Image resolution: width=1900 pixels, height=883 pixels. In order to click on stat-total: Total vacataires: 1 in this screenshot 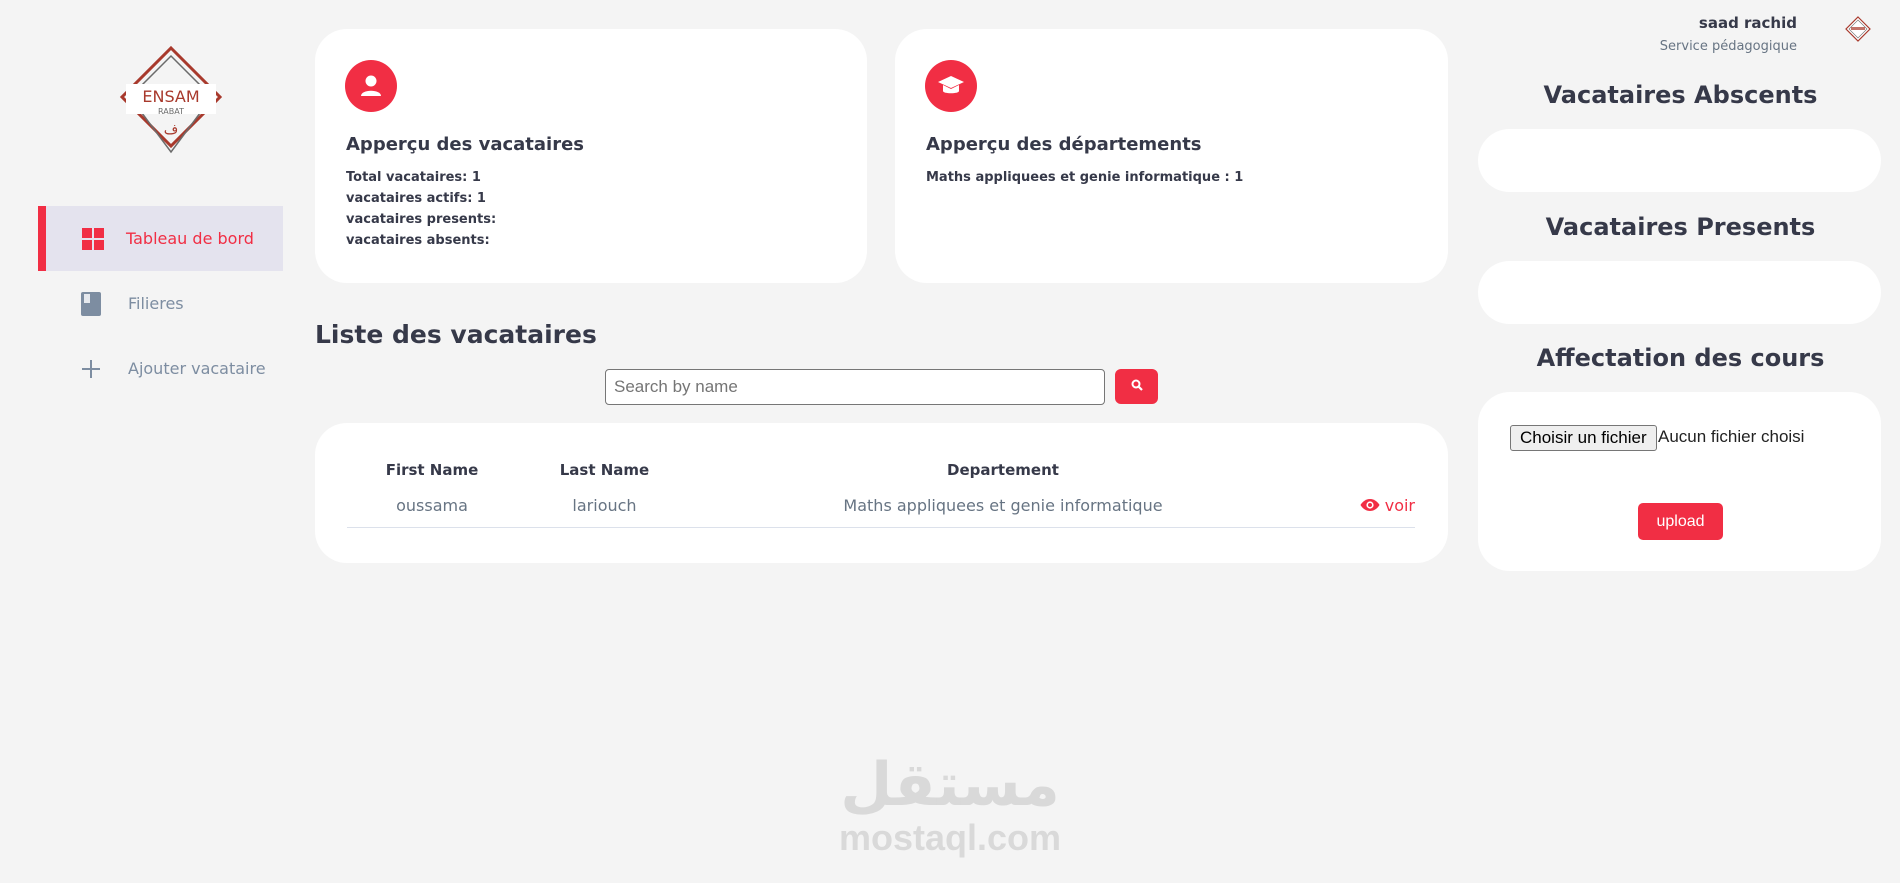, I will do `click(413, 177)`.